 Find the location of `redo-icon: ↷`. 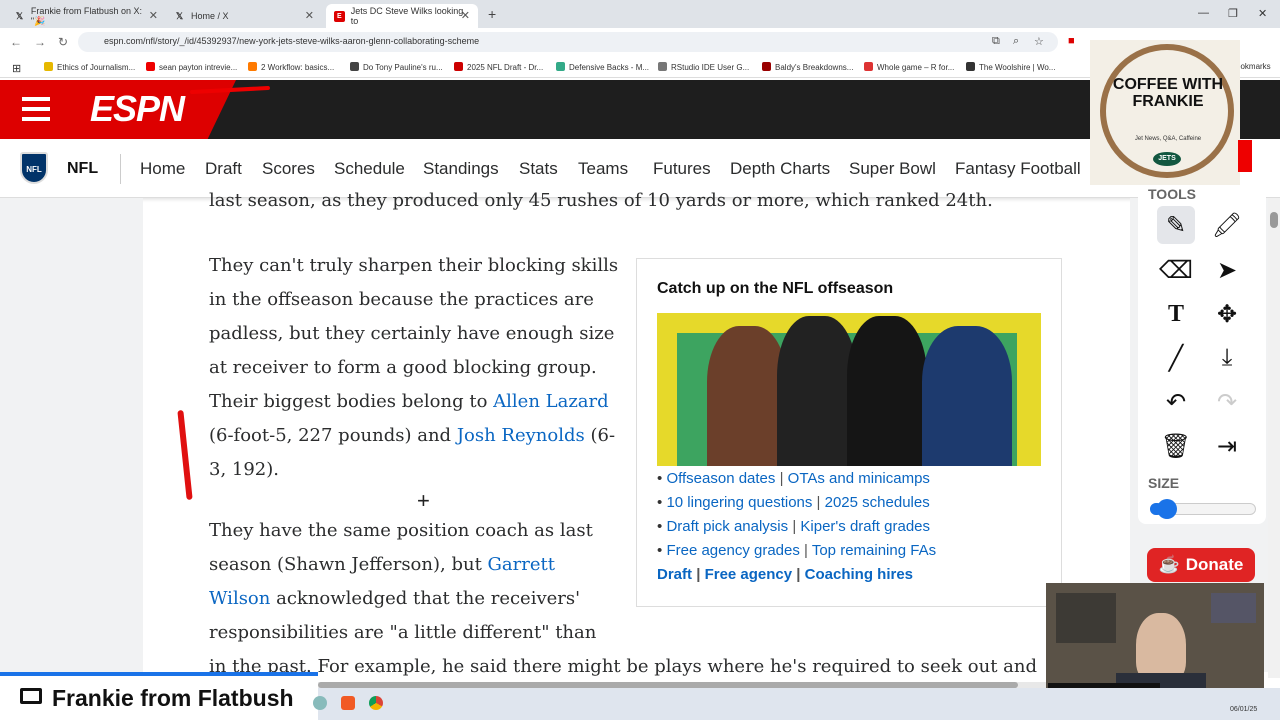

redo-icon: ↷ is located at coordinates (1227, 402).